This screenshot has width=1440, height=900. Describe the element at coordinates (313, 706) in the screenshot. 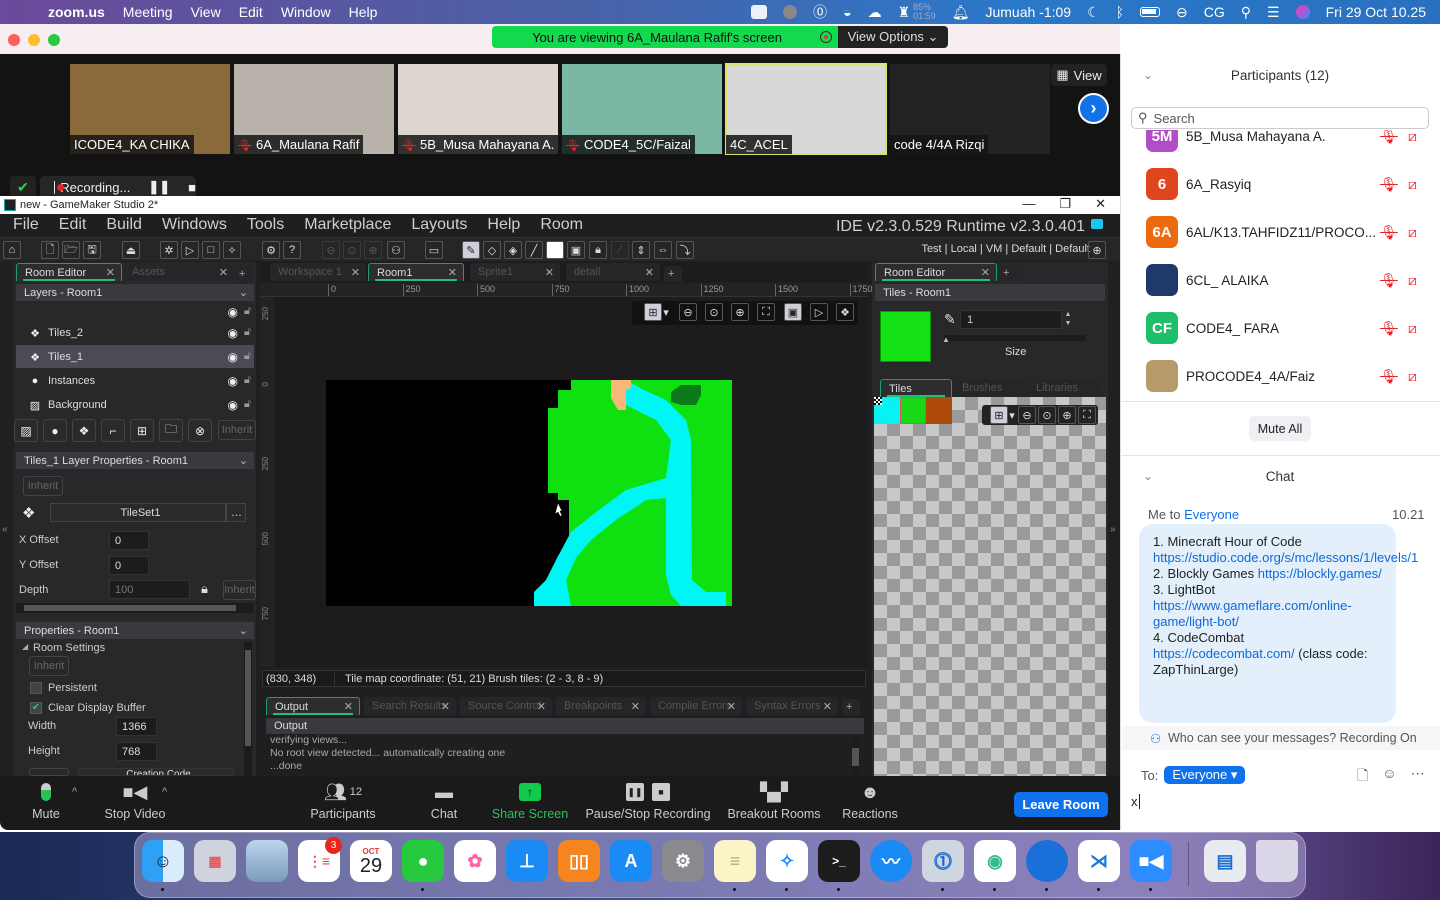

I see `output-tab-output: Output ✕` at that location.